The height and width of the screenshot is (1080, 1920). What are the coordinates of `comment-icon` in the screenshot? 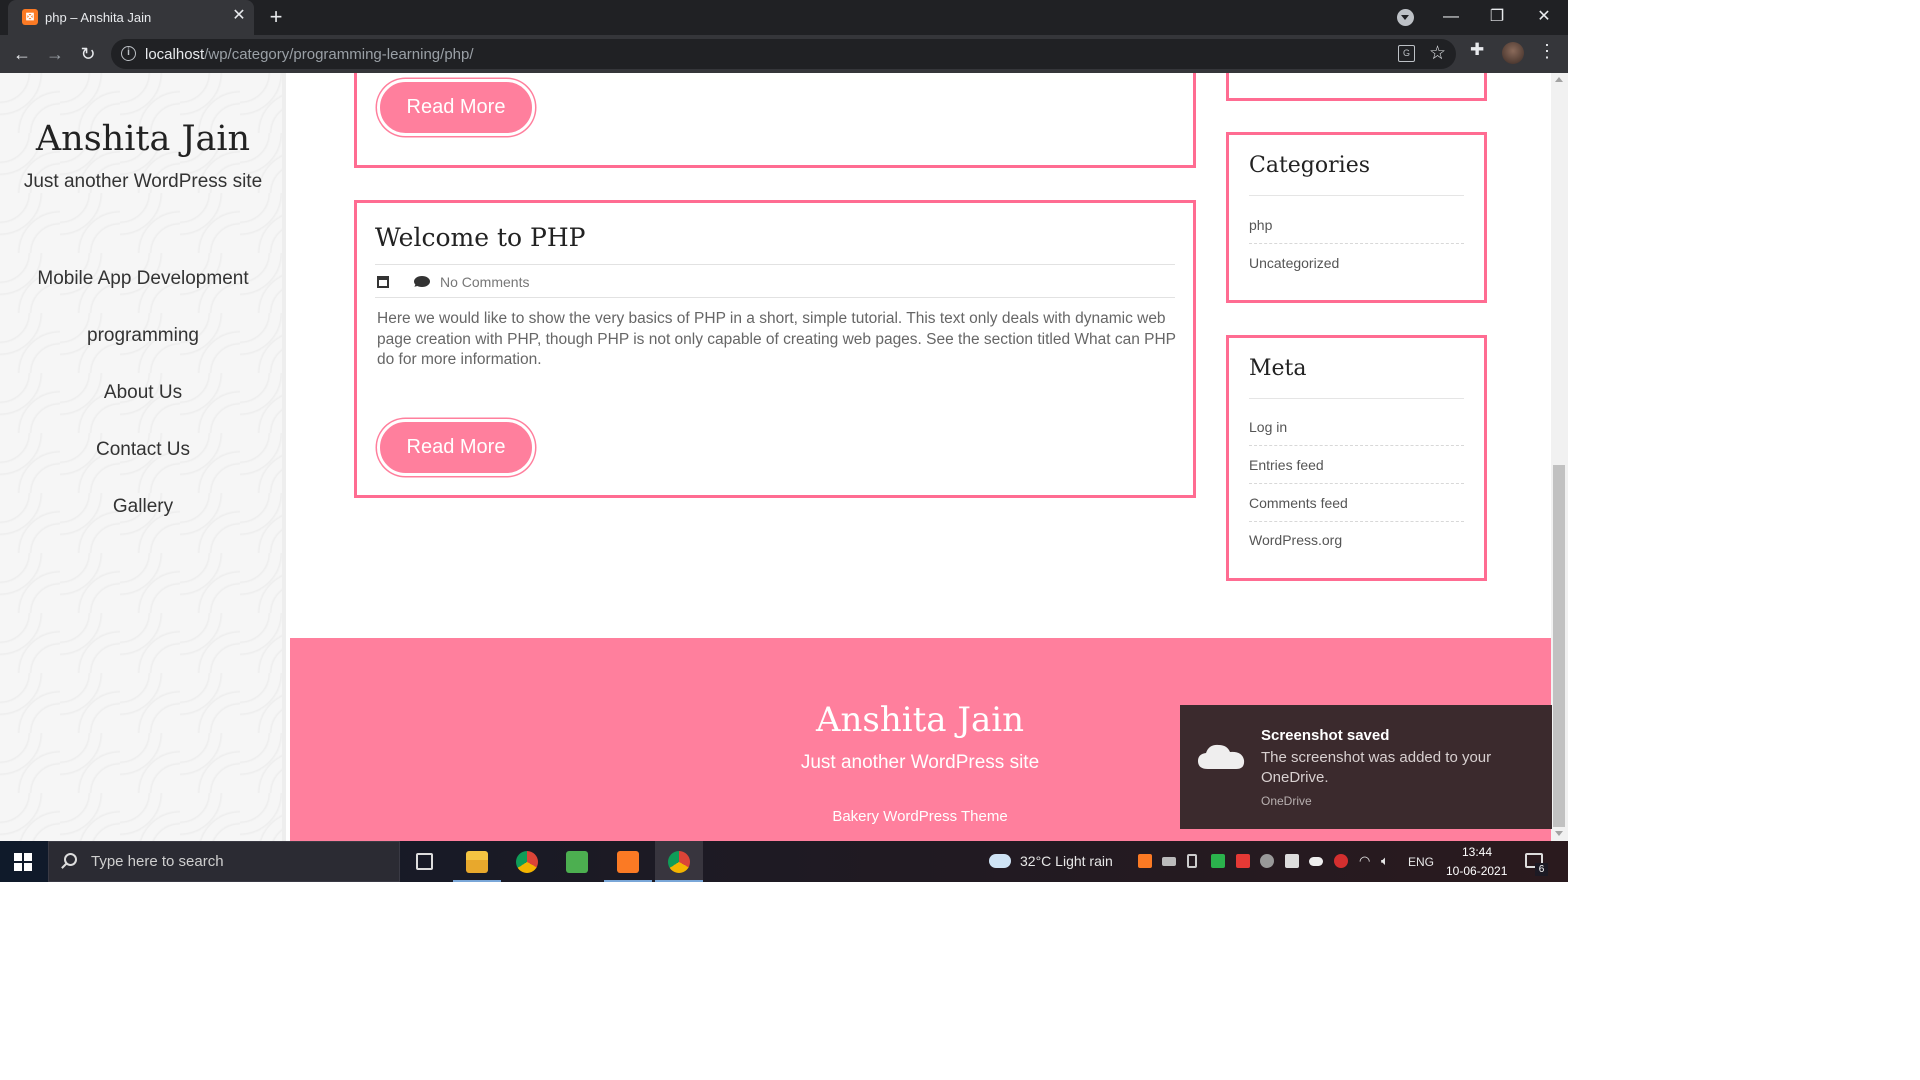 It's located at (422, 281).